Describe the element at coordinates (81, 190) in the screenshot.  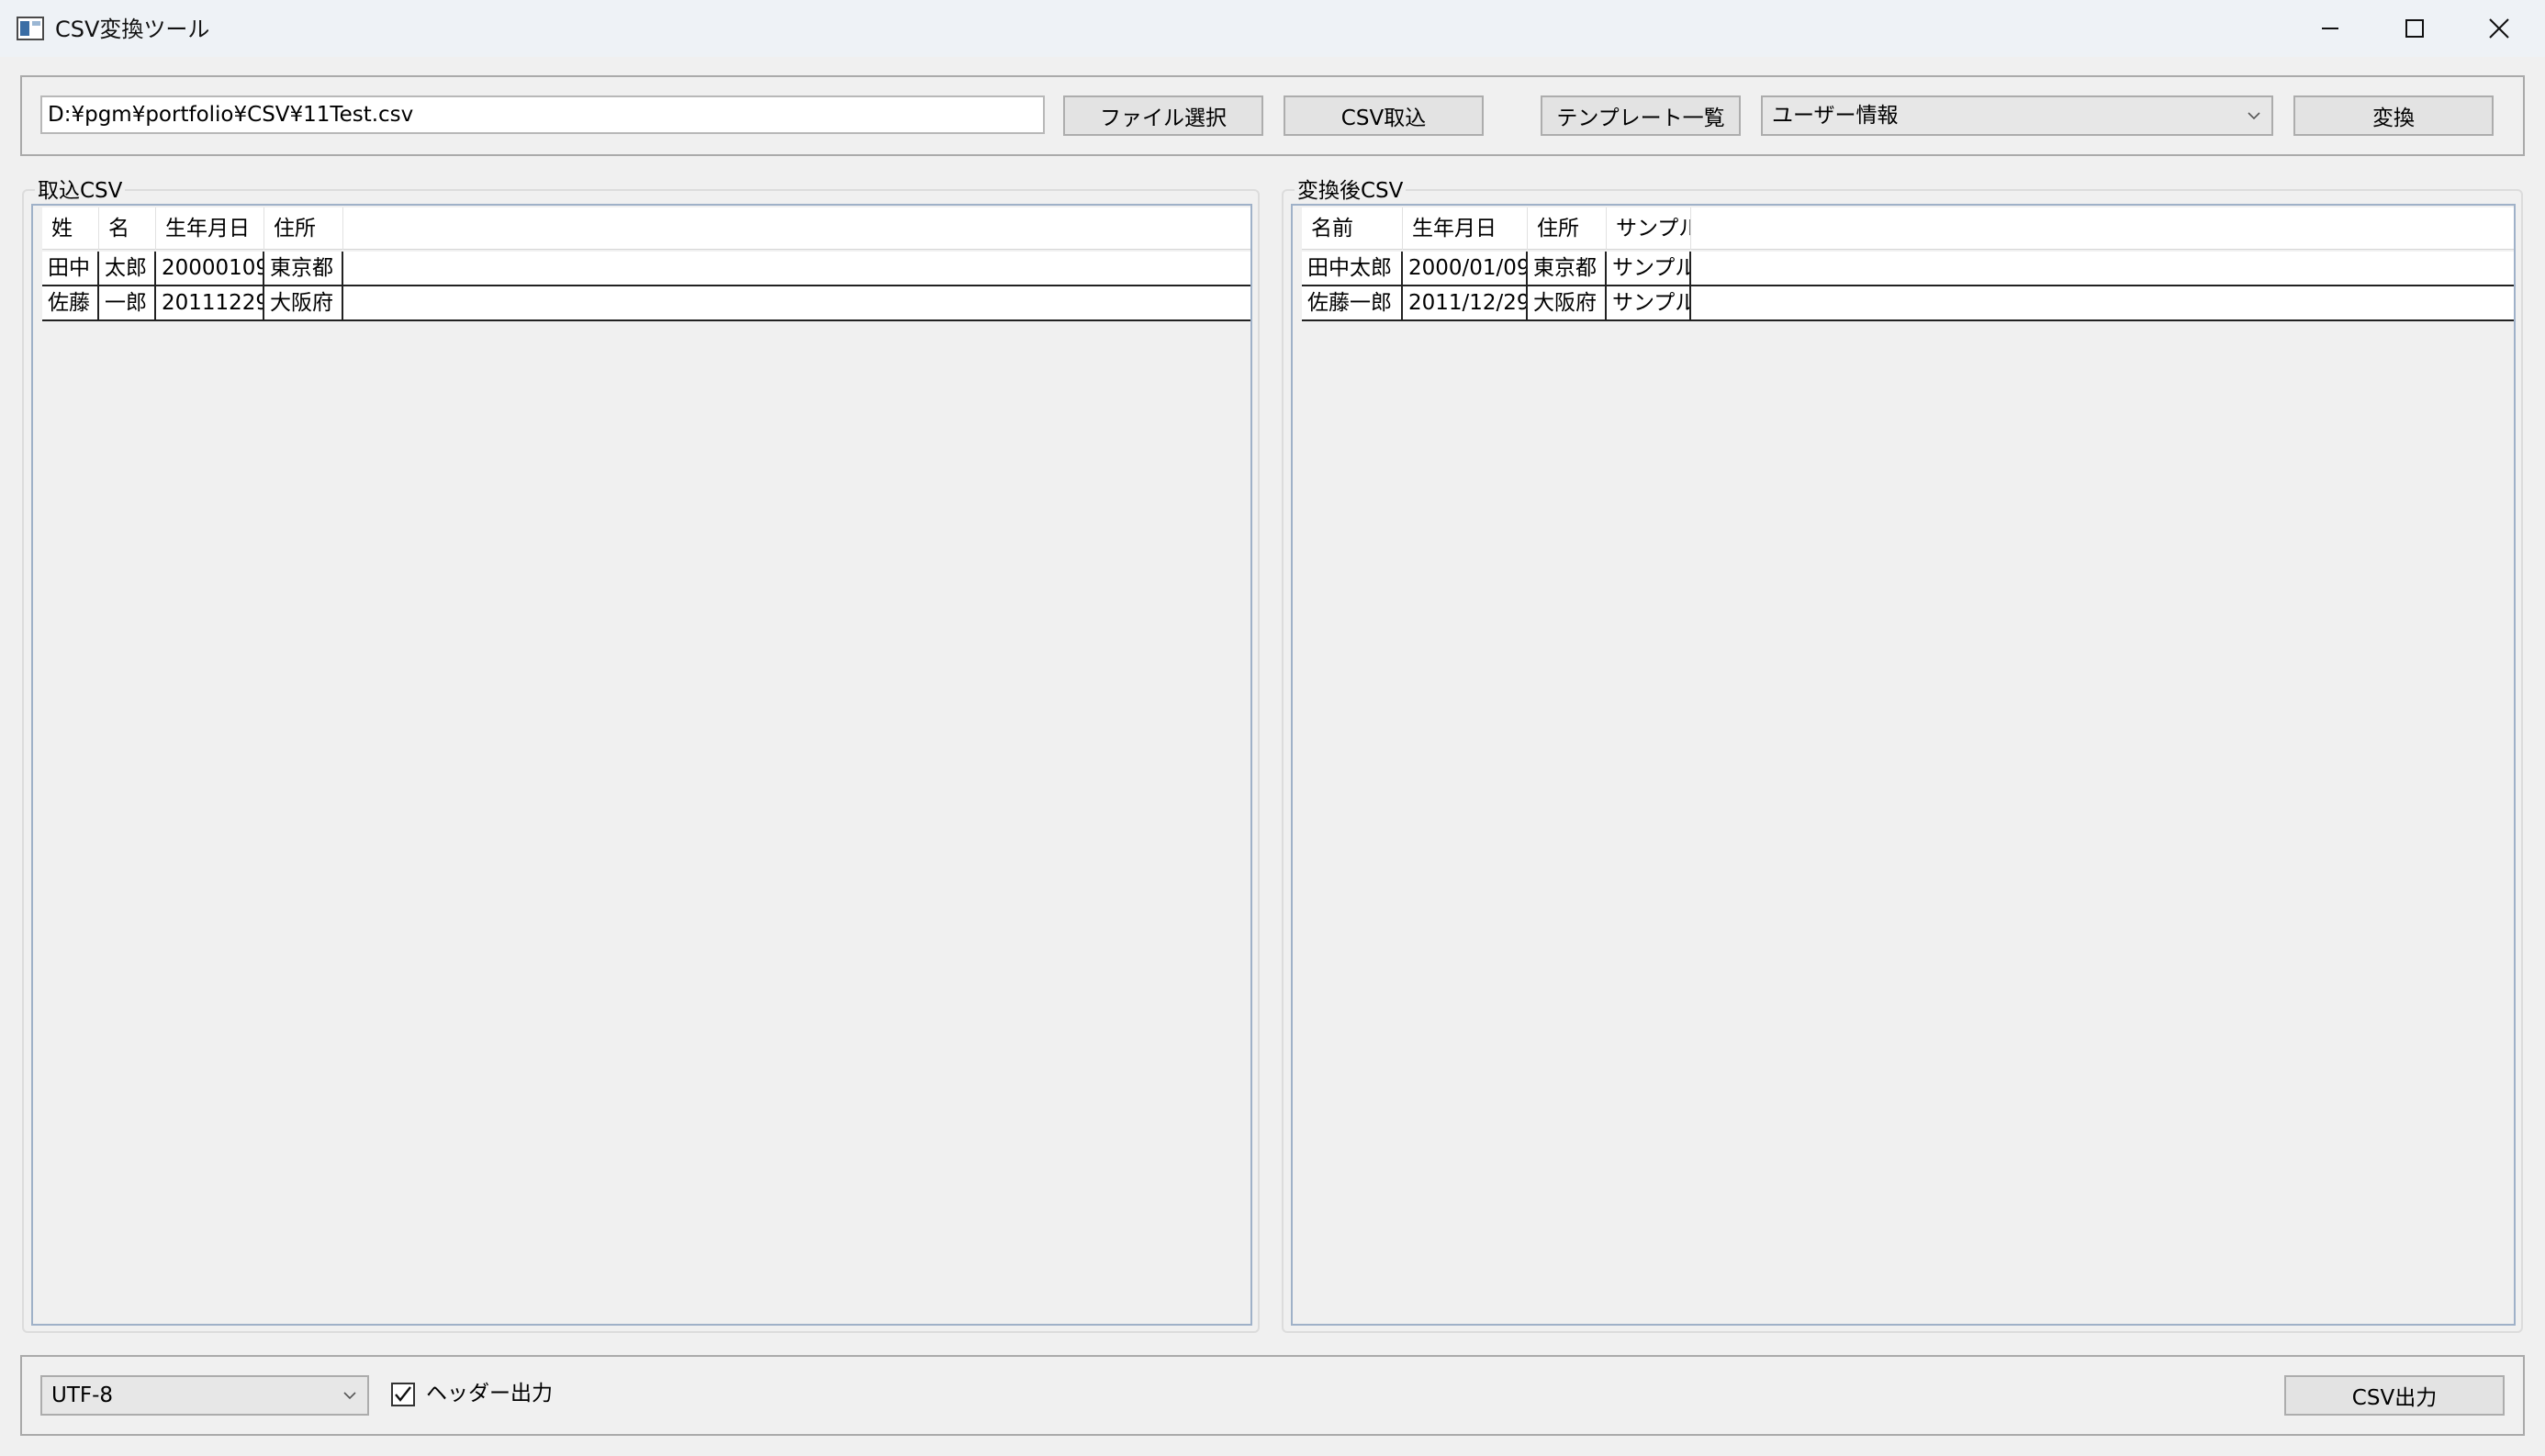
I see `import-csv-group-title: 取込CSV` at that location.